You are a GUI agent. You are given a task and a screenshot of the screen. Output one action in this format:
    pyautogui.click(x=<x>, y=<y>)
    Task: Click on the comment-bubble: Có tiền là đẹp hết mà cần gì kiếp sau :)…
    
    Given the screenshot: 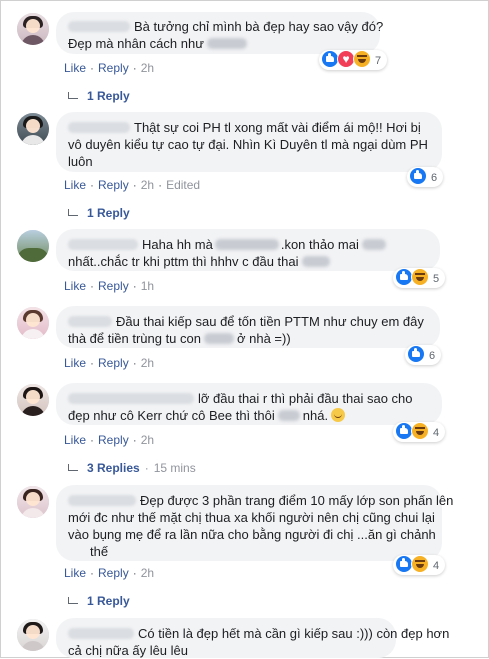 What is the action you would take?
    pyautogui.click(x=252, y=638)
    